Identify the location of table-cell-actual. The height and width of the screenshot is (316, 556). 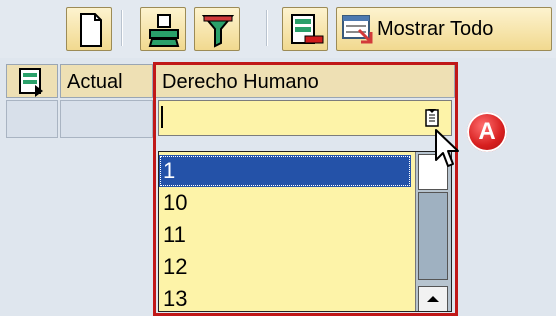
(106, 119).